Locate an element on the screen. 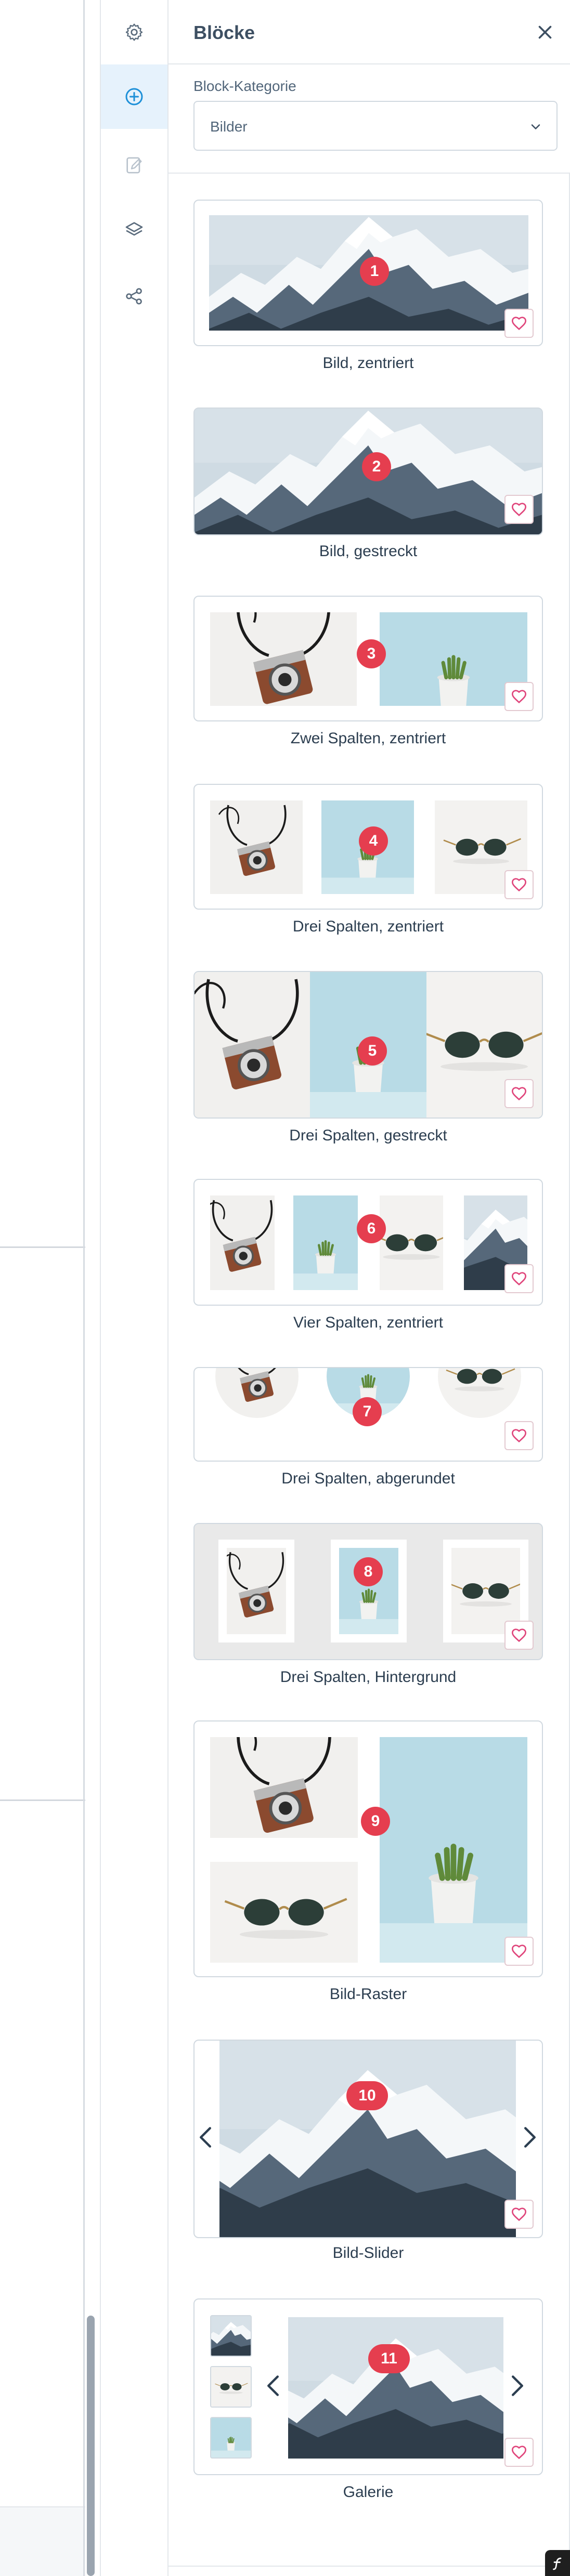 This screenshot has height=2576, width=570. block-number-badge: 11 is located at coordinates (389, 2359).